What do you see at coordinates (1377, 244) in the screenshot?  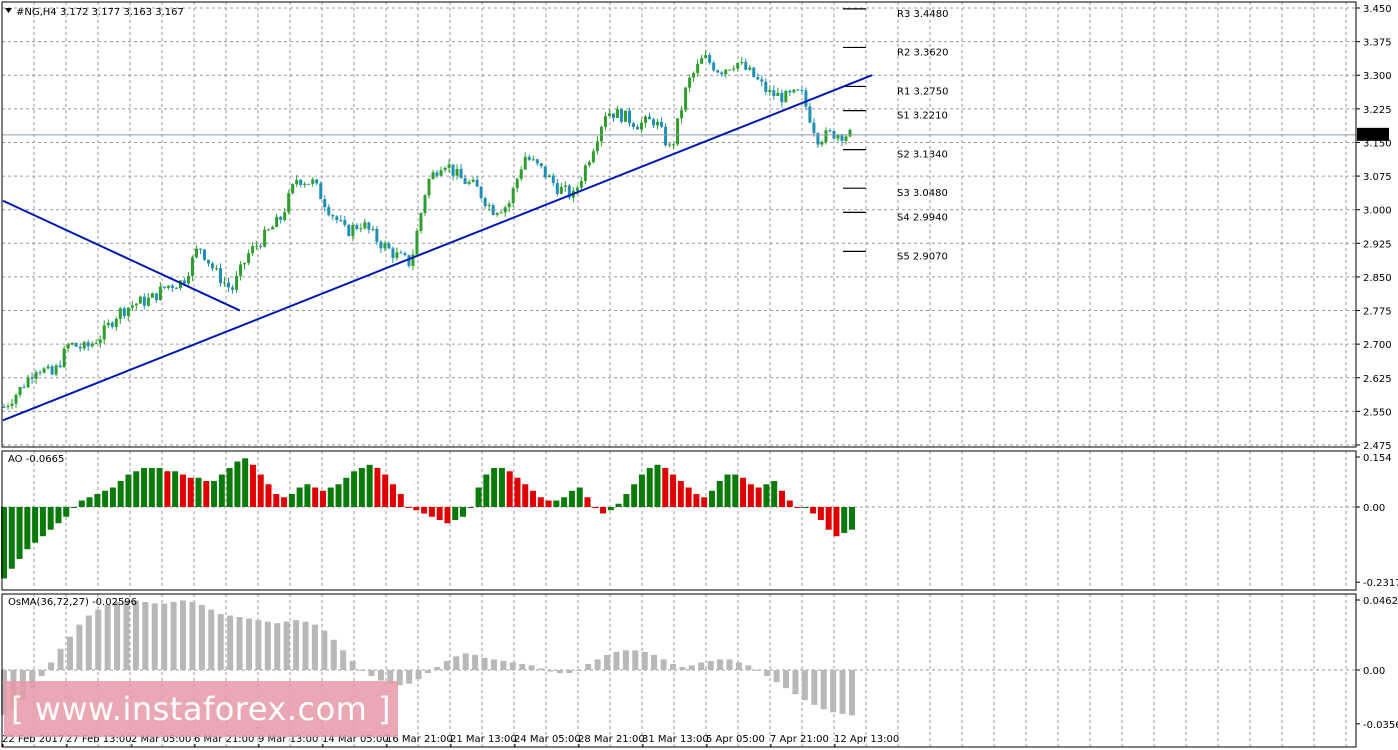 I see `y-tick-label: 2.925` at bounding box center [1377, 244].